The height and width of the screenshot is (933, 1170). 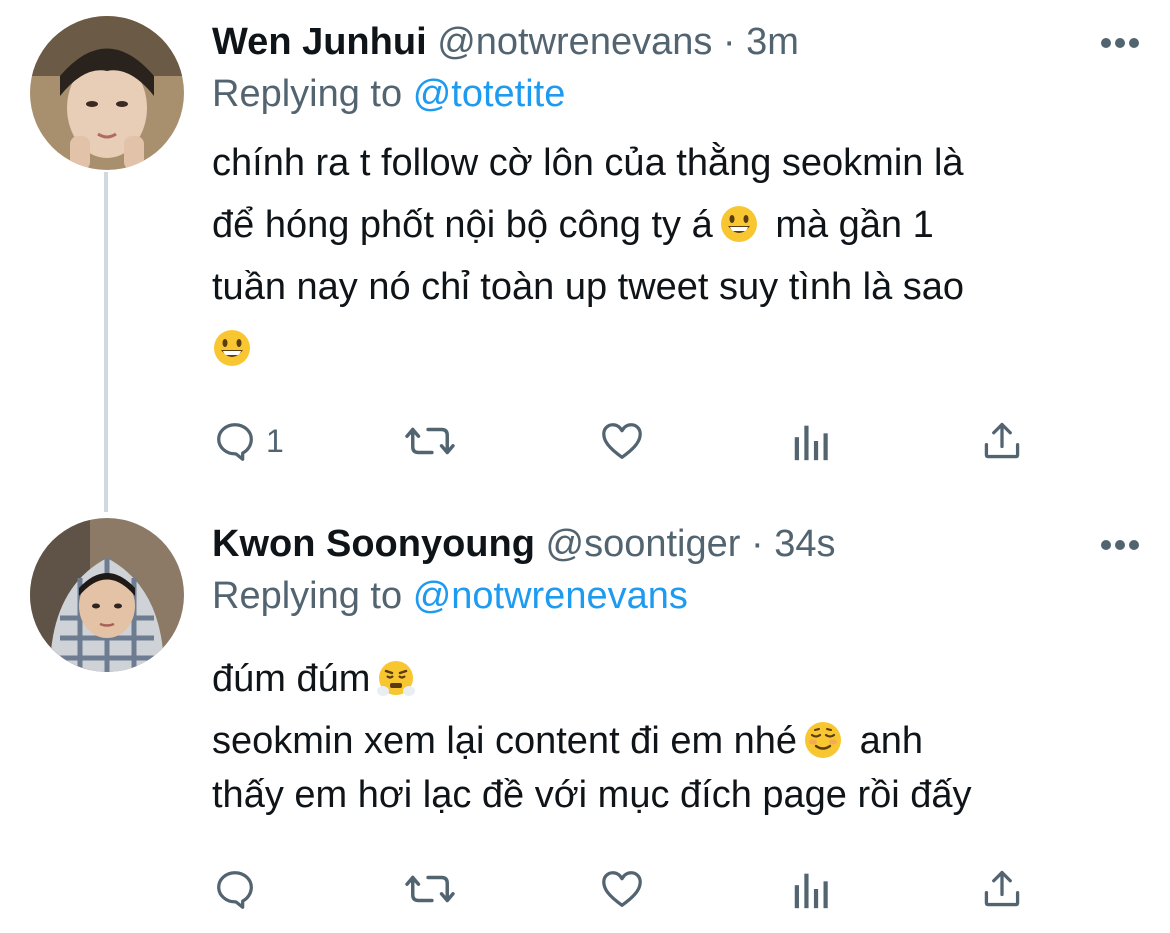 I want to click on tweet-text-segment: đúm đúm, so click(x=291, y=679).